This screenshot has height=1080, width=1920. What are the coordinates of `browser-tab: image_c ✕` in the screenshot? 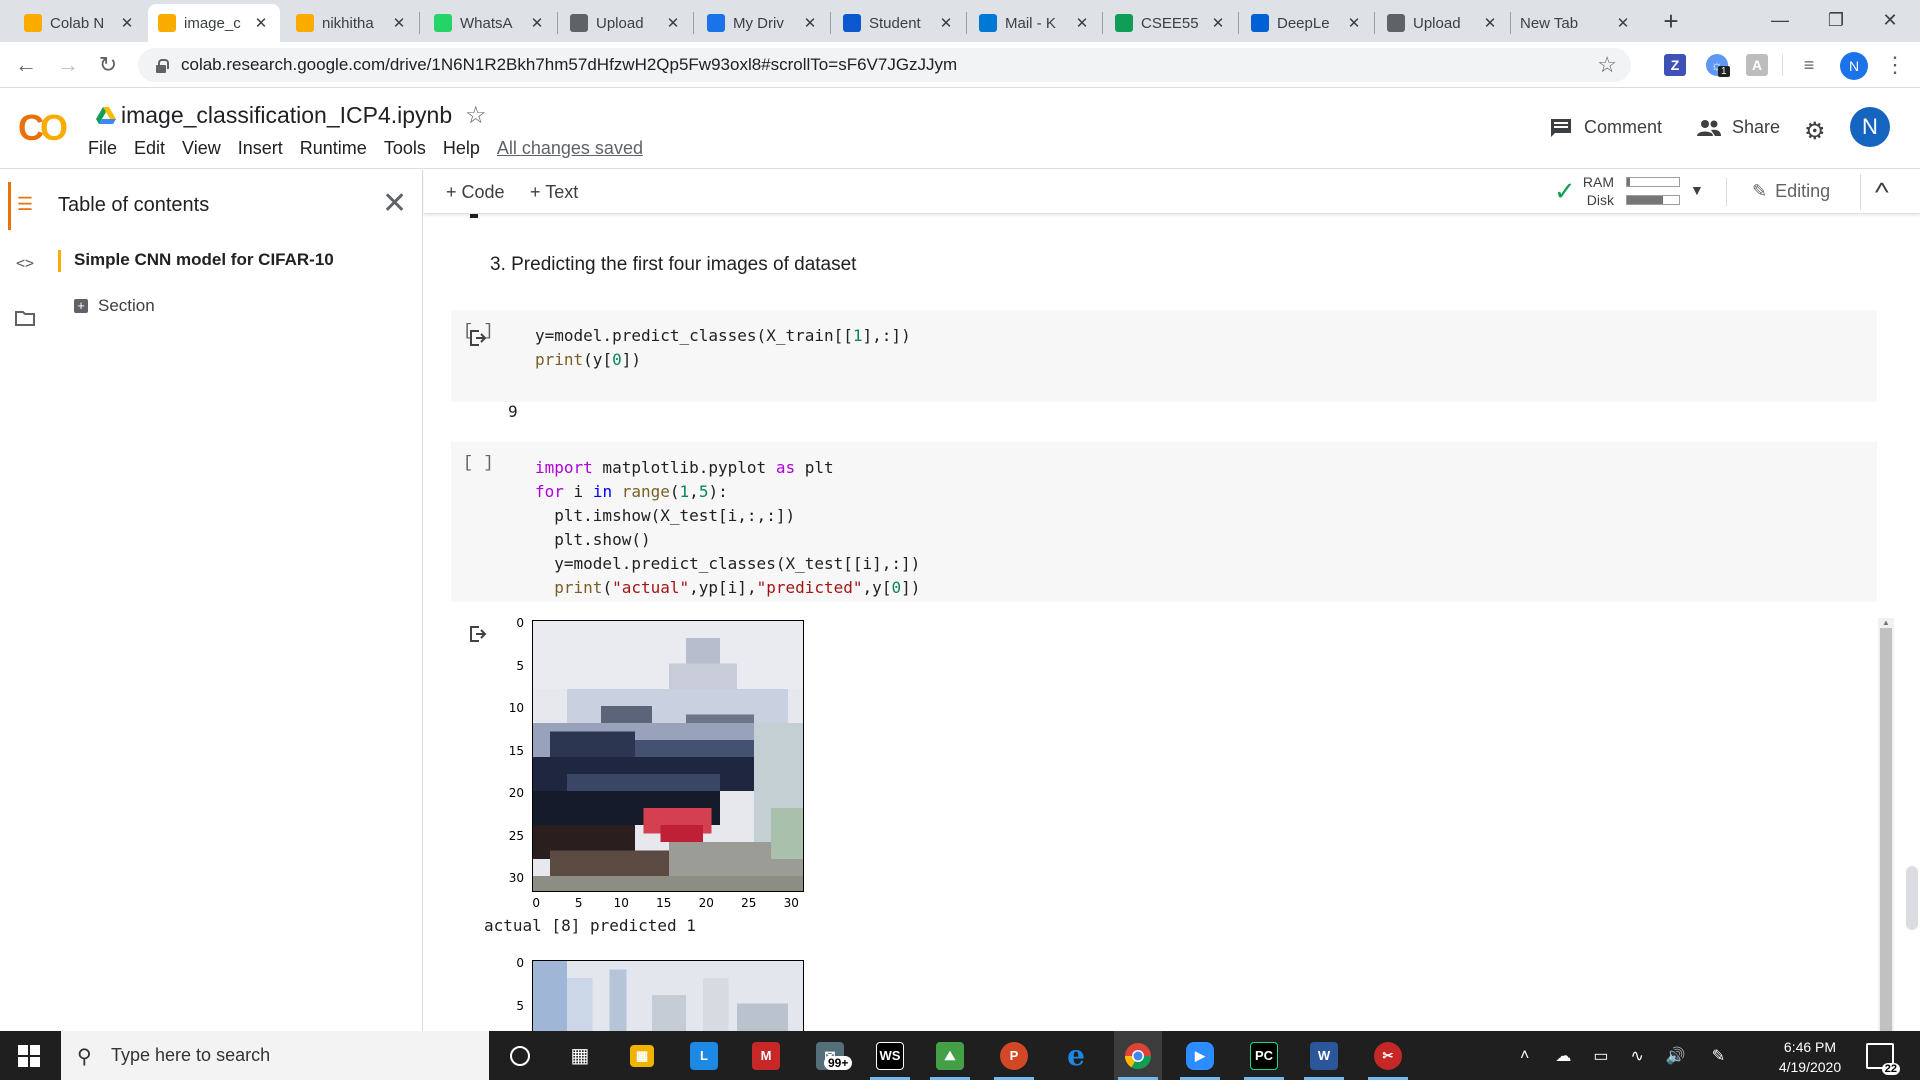 It's located at (214, 23).